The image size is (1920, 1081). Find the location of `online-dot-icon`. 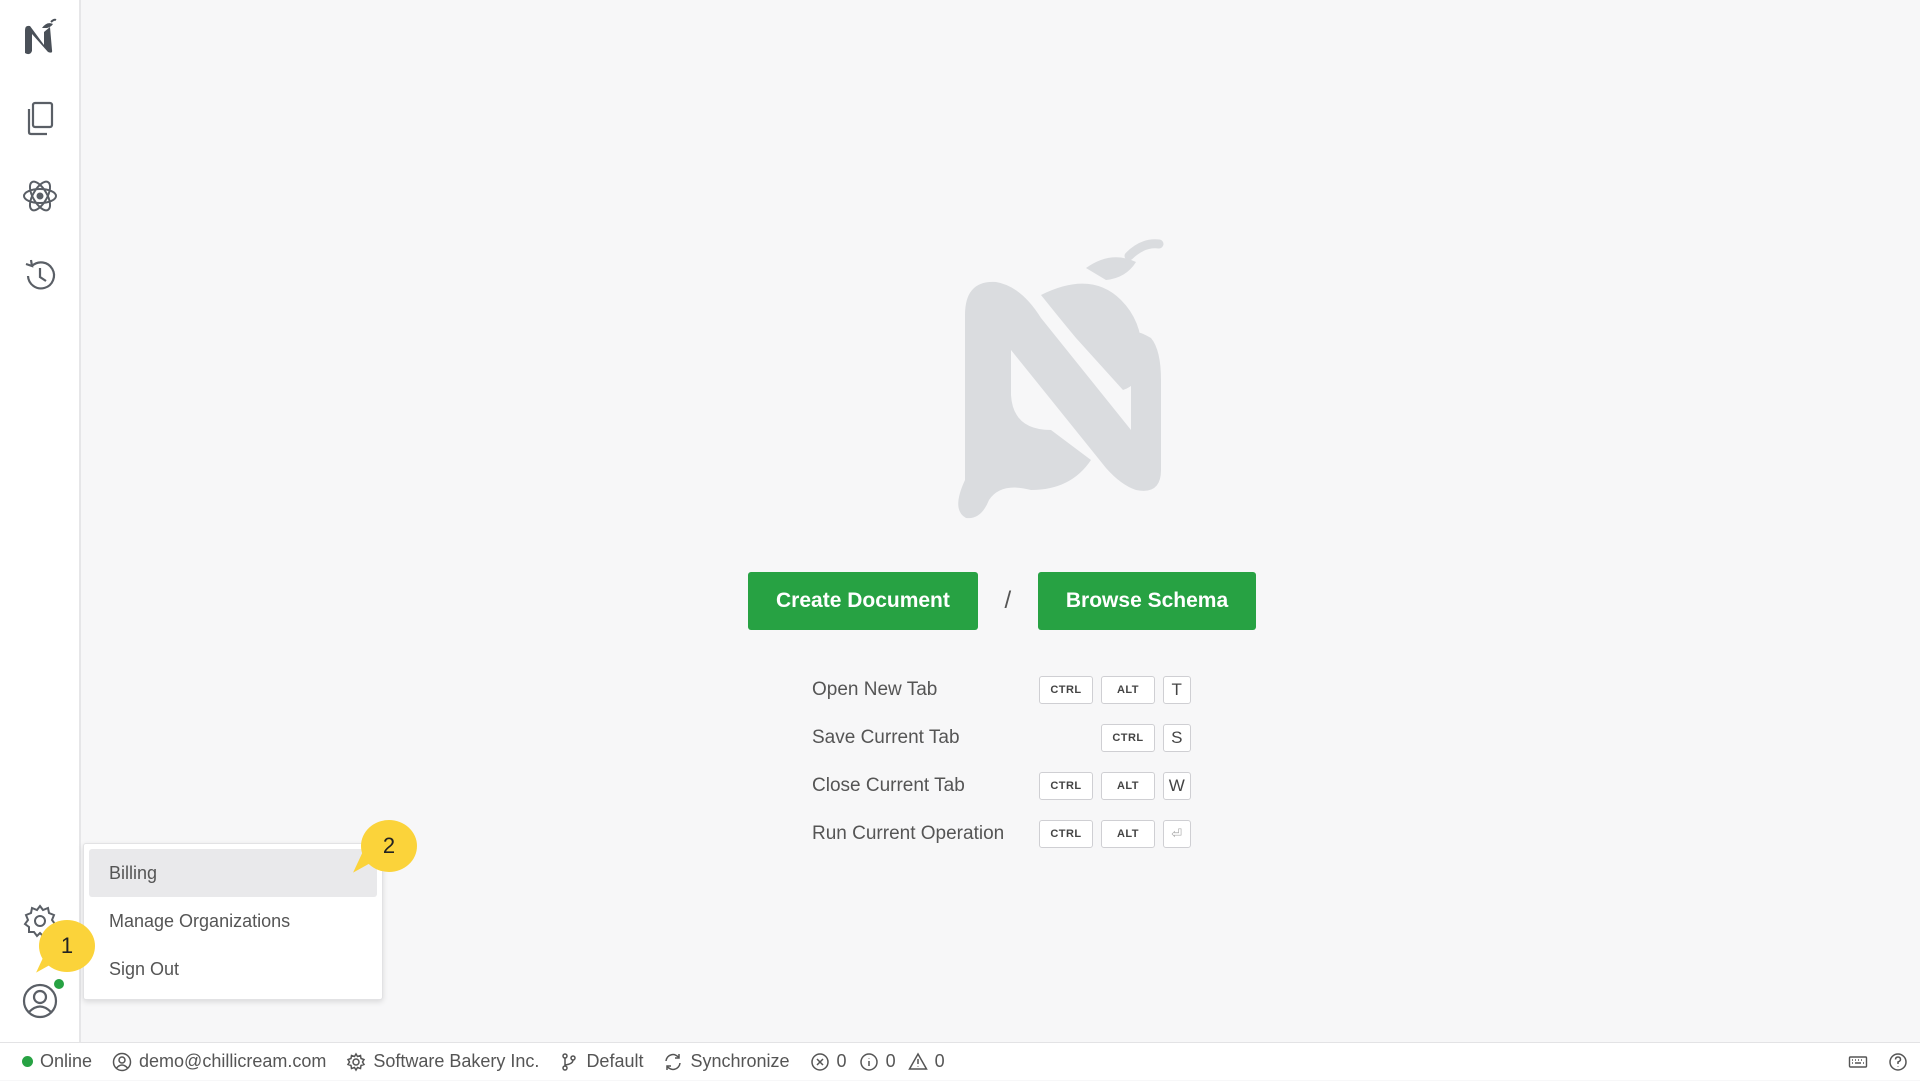

online-dot-icon is located at coordinates (27, 1061).